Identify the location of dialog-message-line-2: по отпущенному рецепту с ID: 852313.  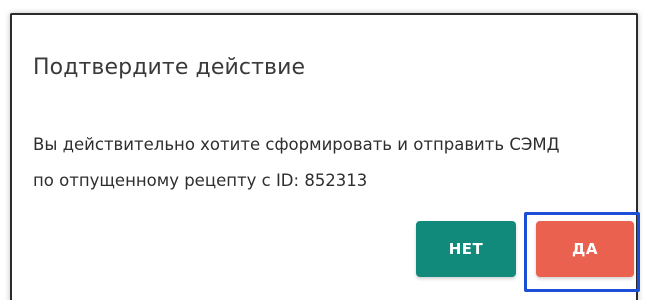
(200, 180).